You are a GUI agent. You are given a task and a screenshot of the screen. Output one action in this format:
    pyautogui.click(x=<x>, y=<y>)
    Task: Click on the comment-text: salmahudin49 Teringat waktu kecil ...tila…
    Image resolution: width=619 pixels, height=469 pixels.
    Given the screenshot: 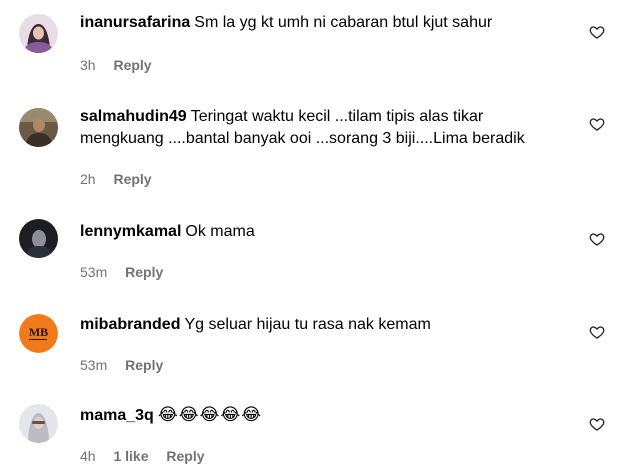 What is the action you would take?
    pyautogui.click(x=324, y=128)
    